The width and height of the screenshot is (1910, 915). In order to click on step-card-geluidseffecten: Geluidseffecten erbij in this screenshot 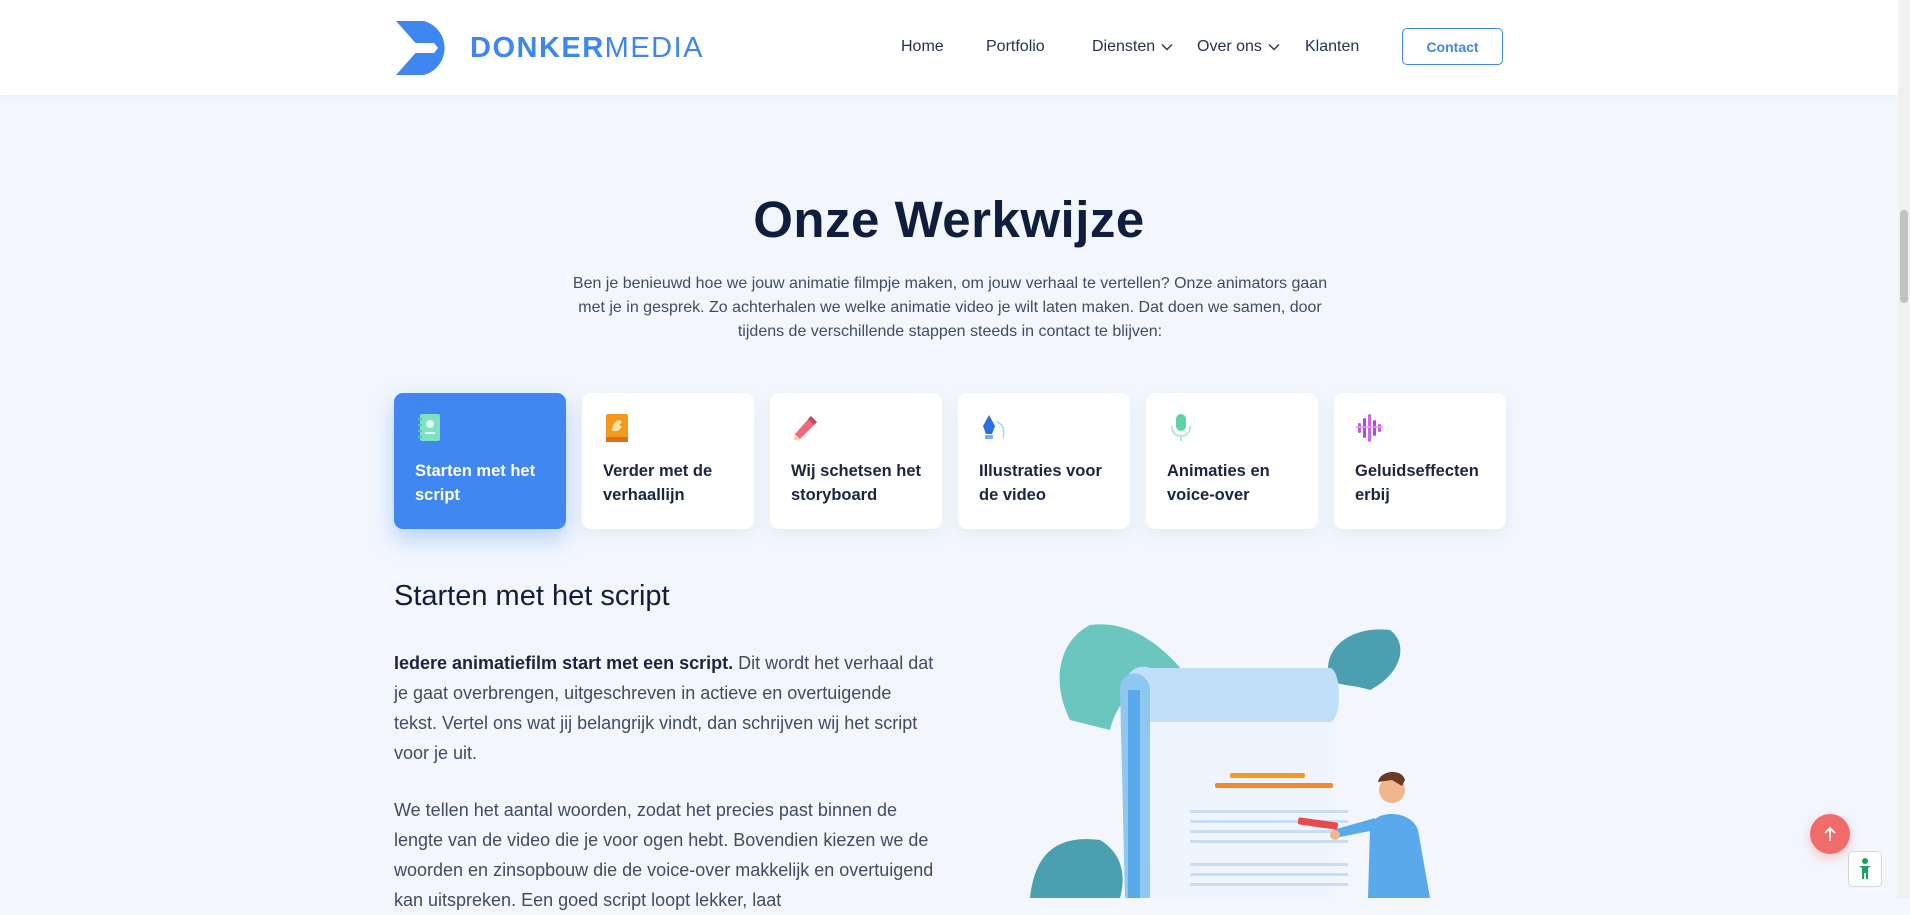, I will do `click(1420, 461)`.